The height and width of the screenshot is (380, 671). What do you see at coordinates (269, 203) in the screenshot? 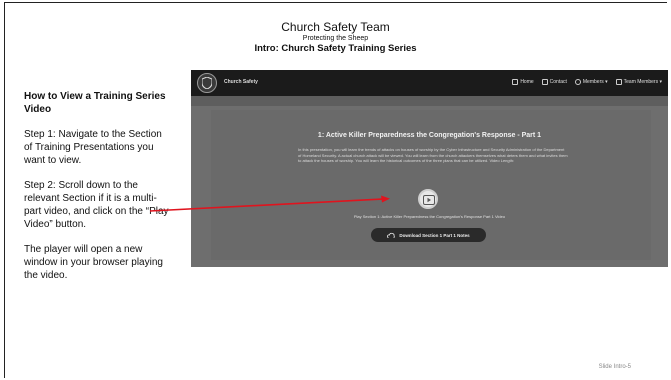
I see `pointer-arrow` at bounding box center [269, 203].